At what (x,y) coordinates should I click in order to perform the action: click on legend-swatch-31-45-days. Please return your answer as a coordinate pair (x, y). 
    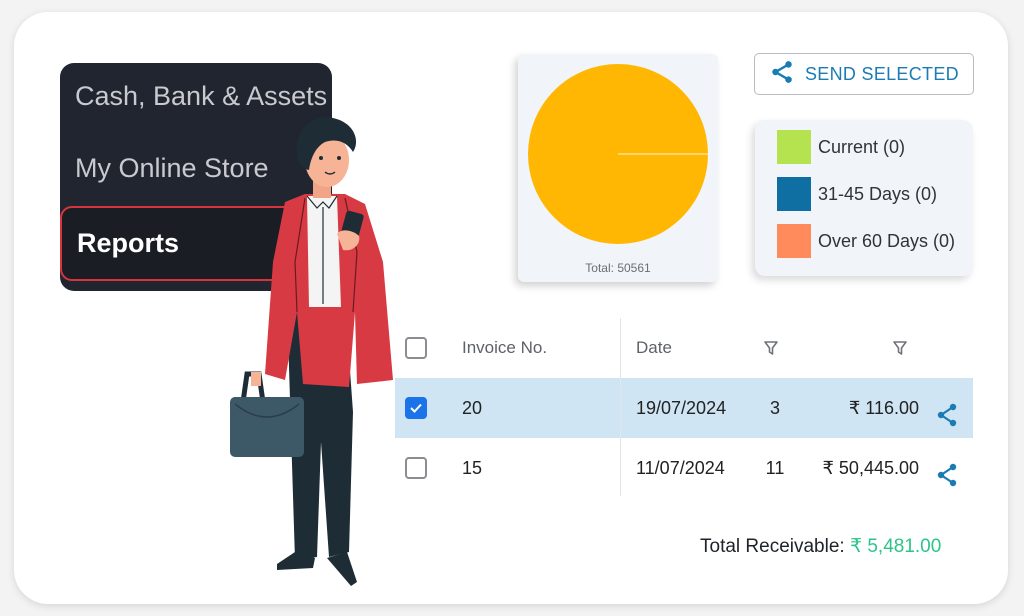
    Looking at the image, I should click on (794, 194).